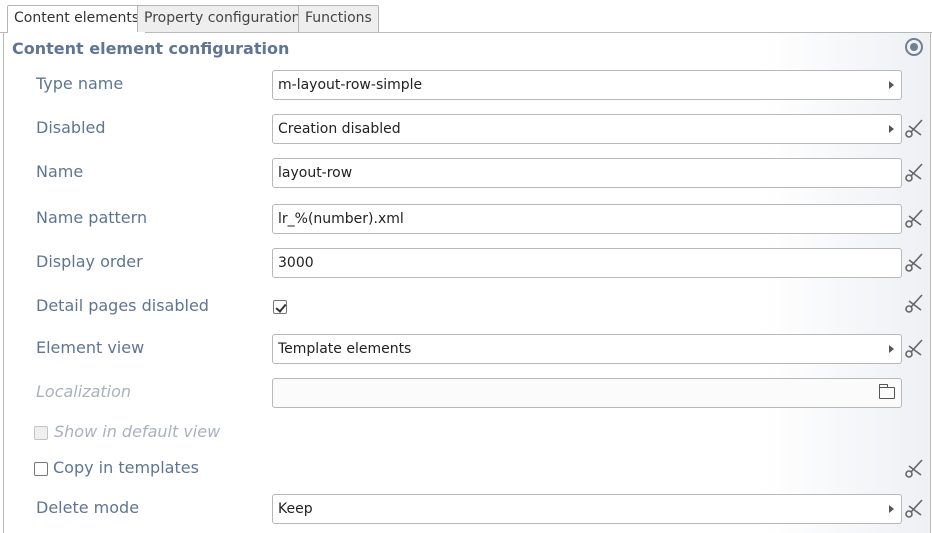  Describe the element at coordinates (587, 85) in the screenshot. I see `type-name-select: m-layout-row-simple` at that location.